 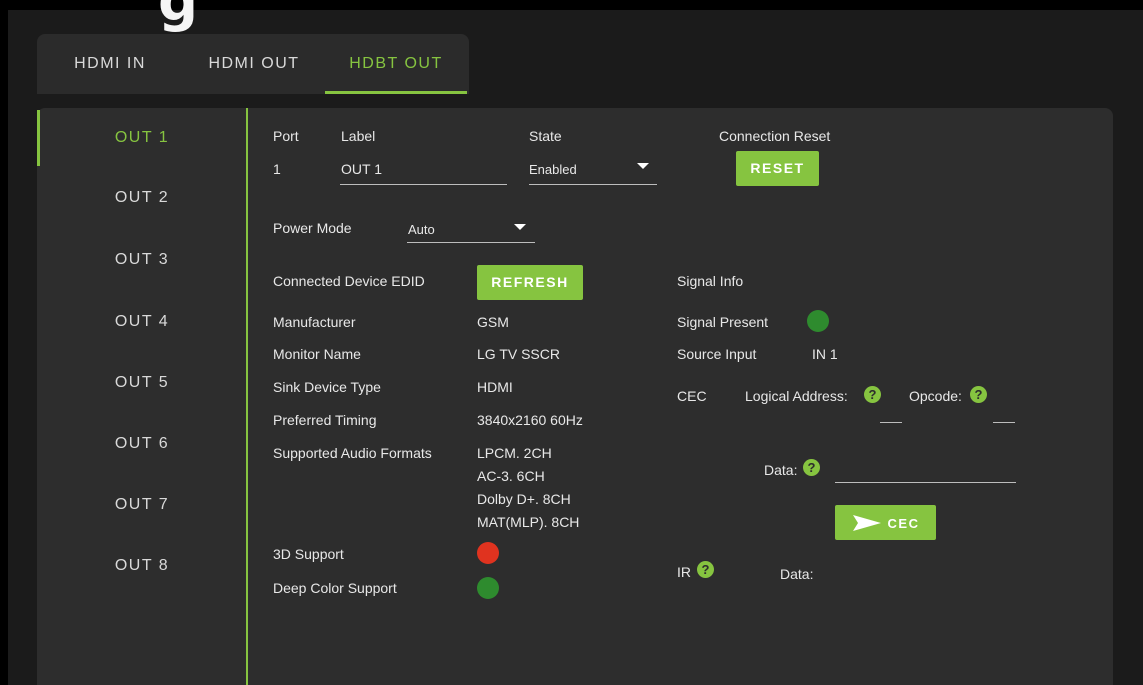 I want to click on port-value: 1, so click(x=277, y=169).